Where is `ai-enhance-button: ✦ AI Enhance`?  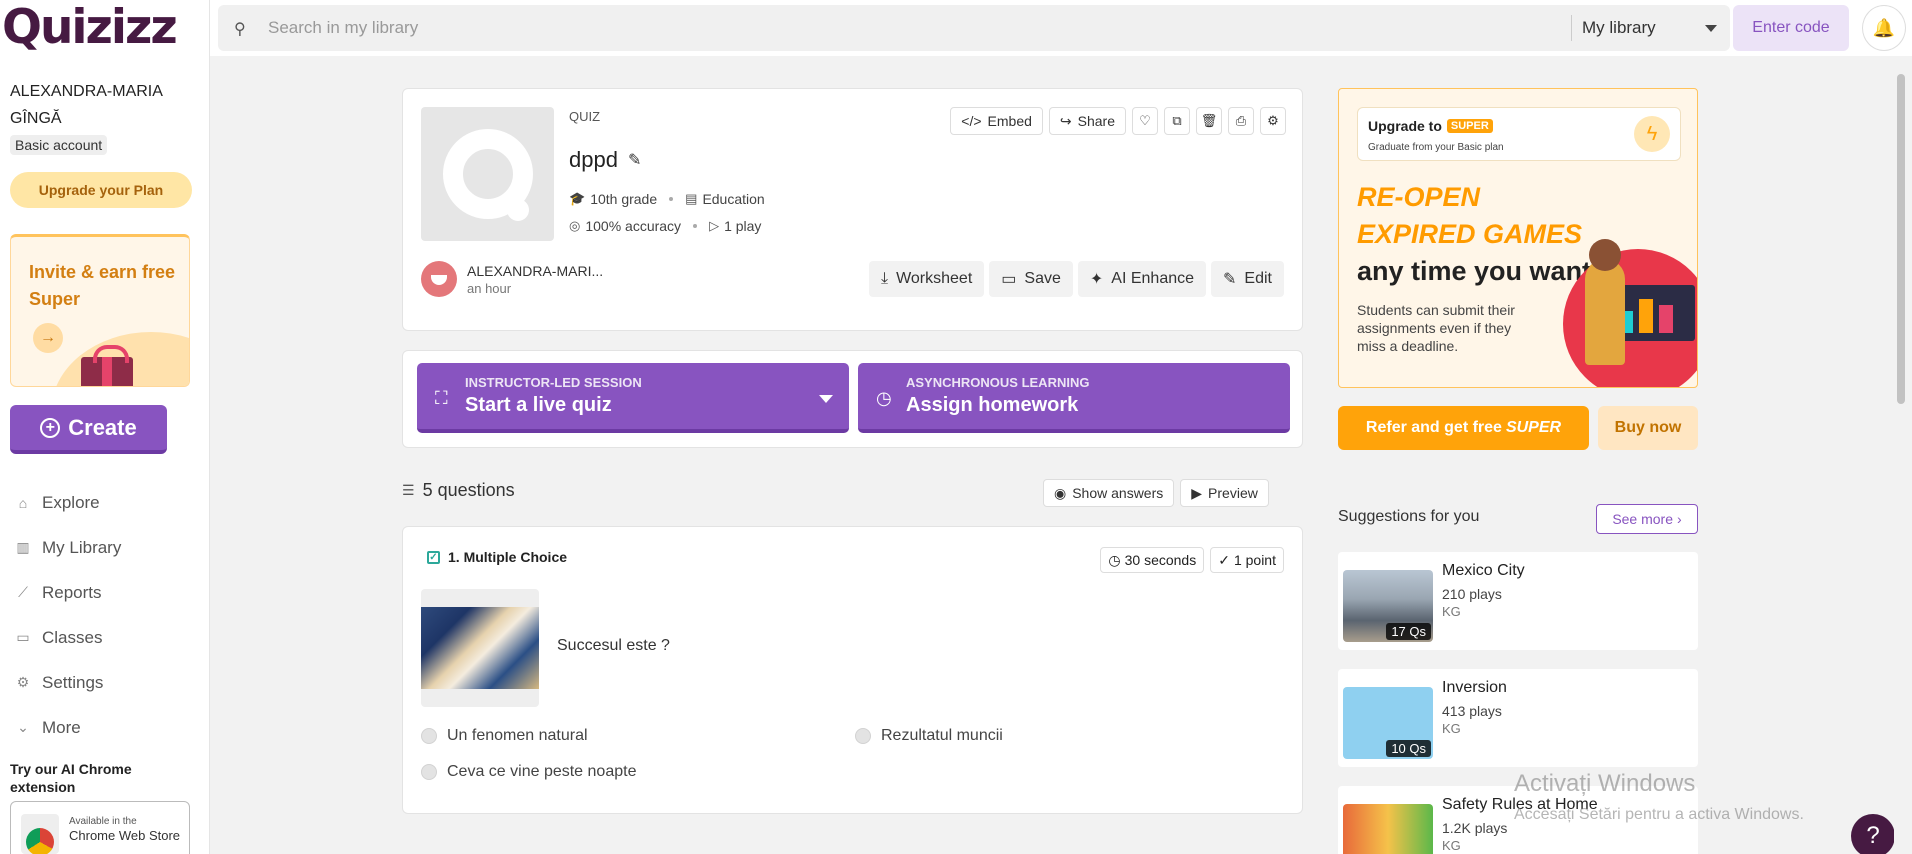 ai-enhance-button: ✦ AI Enhance is located at coordinates (1142, 279).